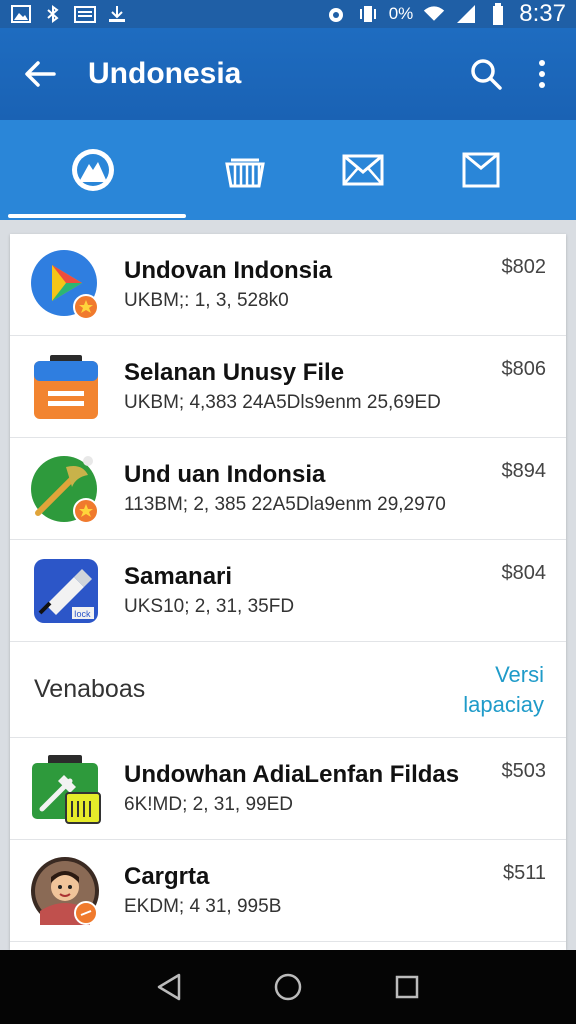 Image resolution: width=576 pixels, height=1024 pixels. Describe the element at coordinates (524, 267) in the screenshot. I see `item-price: $802` at that location.